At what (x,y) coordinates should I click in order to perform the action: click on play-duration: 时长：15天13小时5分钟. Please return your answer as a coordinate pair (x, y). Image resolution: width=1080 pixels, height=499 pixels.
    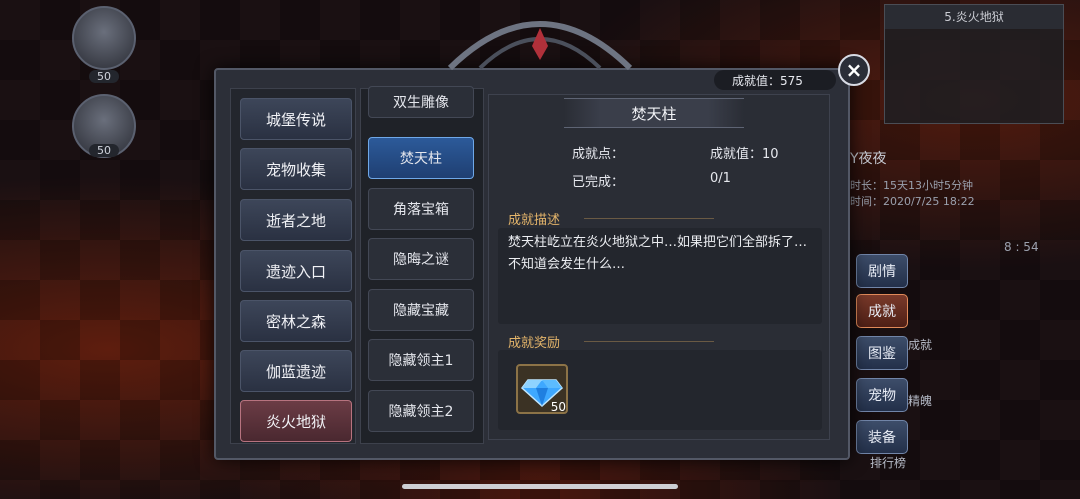
    Looking at the image, I should click on (911, 185).